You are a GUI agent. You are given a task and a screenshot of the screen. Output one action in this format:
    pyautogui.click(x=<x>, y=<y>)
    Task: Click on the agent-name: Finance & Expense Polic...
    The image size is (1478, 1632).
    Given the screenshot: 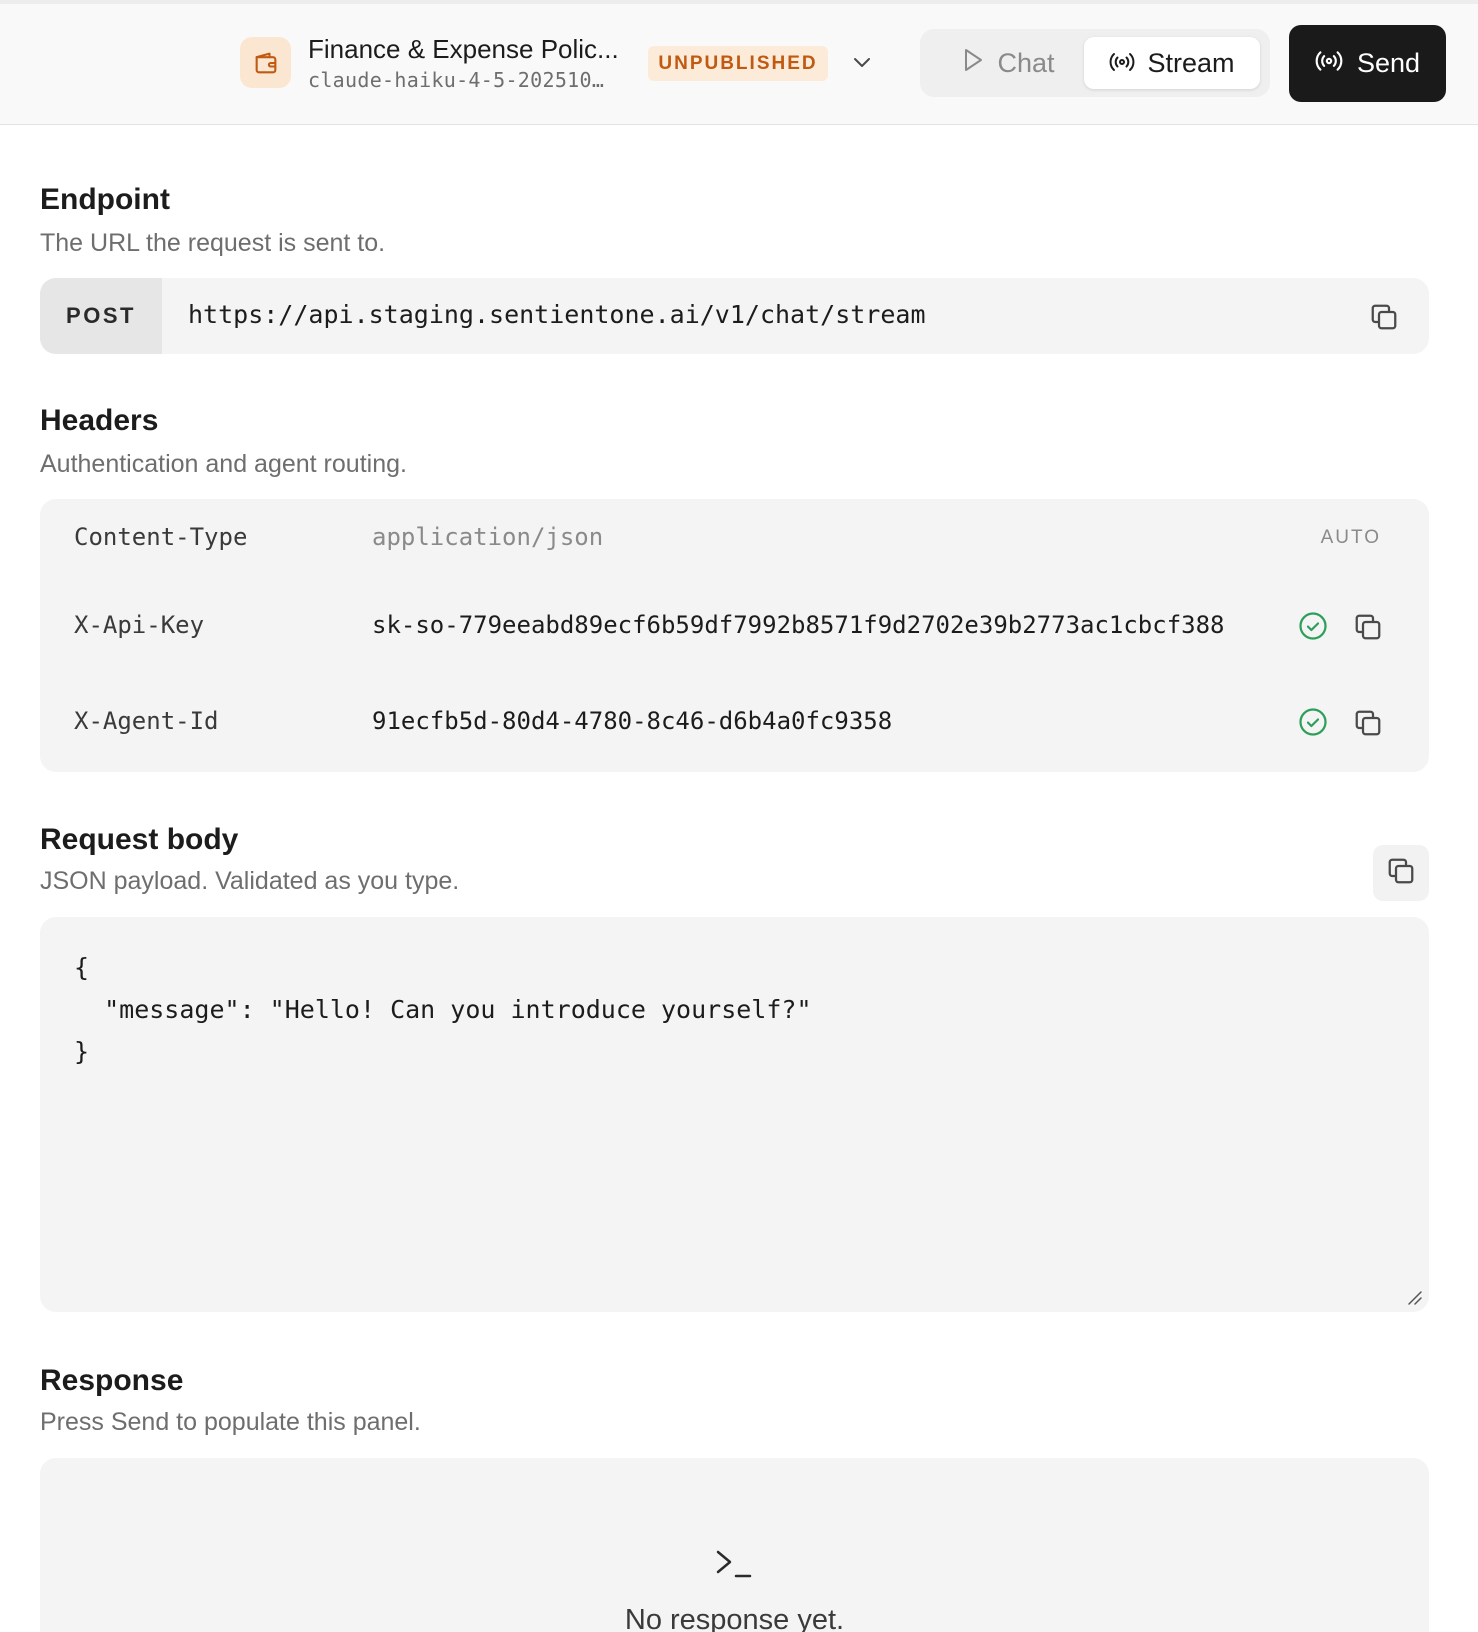 What is the action you would take?
    pyautogui.click(x=463, y=49)
    